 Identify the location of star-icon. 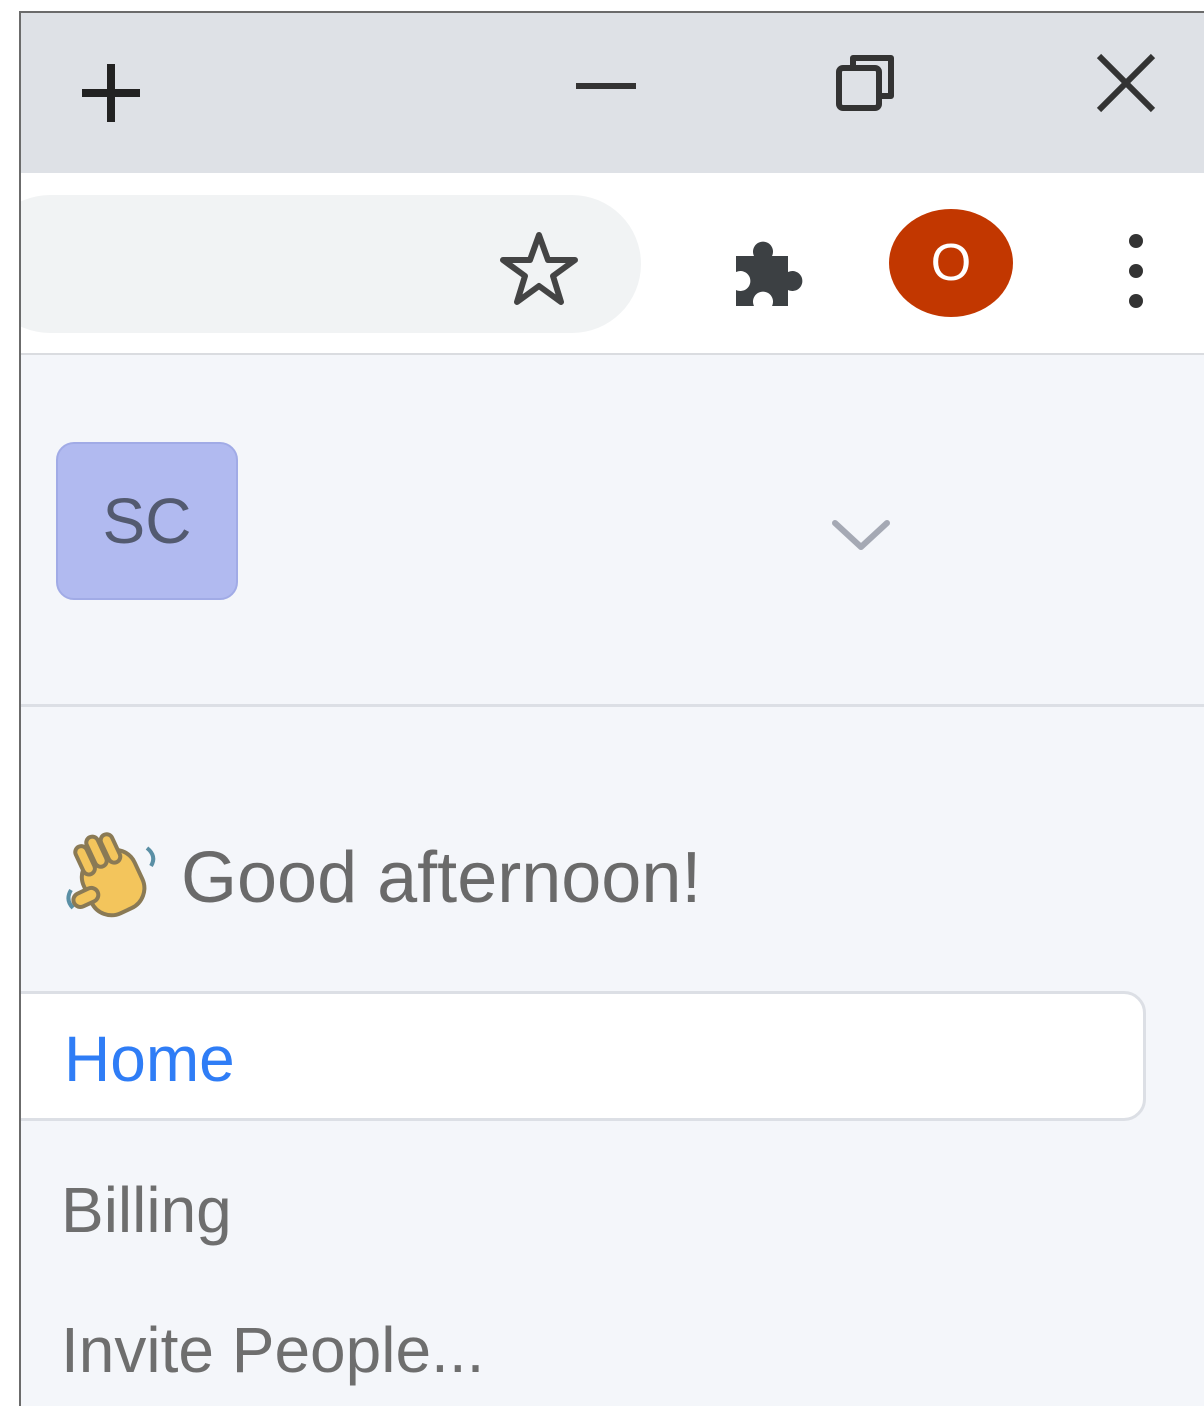
(539, 268).